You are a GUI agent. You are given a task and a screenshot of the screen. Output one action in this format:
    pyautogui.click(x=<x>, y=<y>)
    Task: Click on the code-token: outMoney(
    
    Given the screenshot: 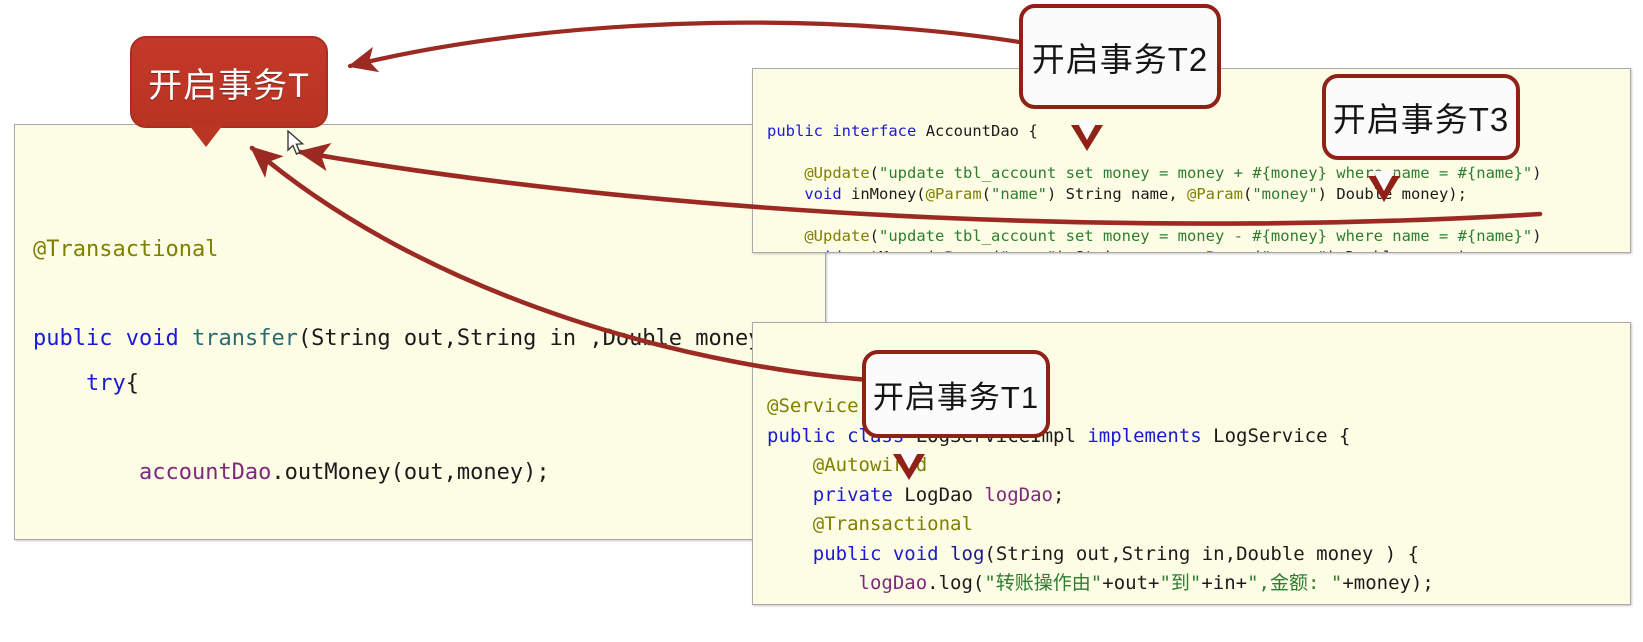 What is the action you would take?
    pyautogui.click(x=888, y=250)
    